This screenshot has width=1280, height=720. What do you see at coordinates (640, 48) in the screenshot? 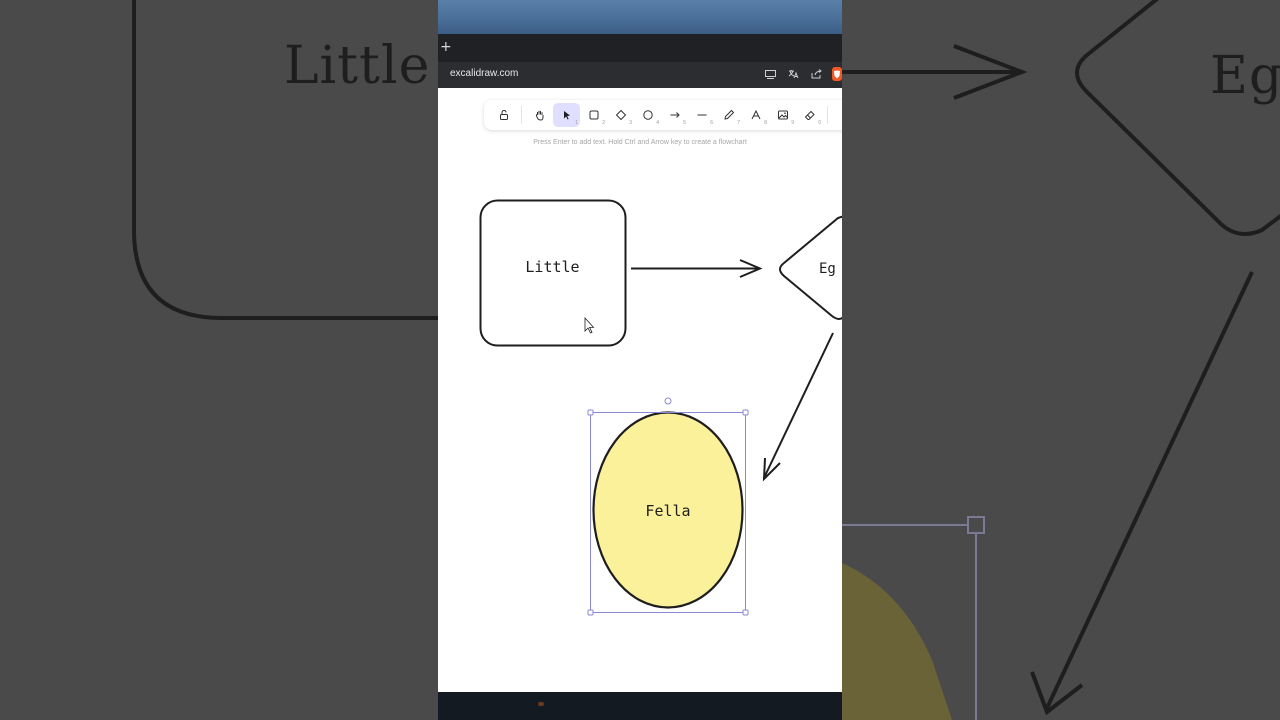
I see `tab-bar: +` at bounding box center [640, 48].